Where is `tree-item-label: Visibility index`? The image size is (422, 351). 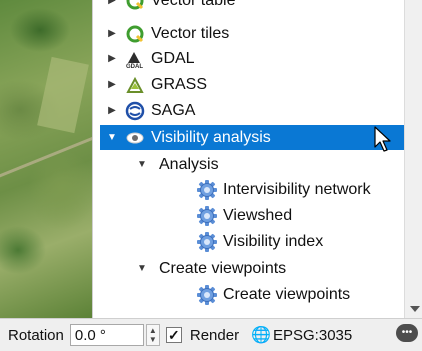 tree-item-label: Visibility index is located at coordinates (273, 241).